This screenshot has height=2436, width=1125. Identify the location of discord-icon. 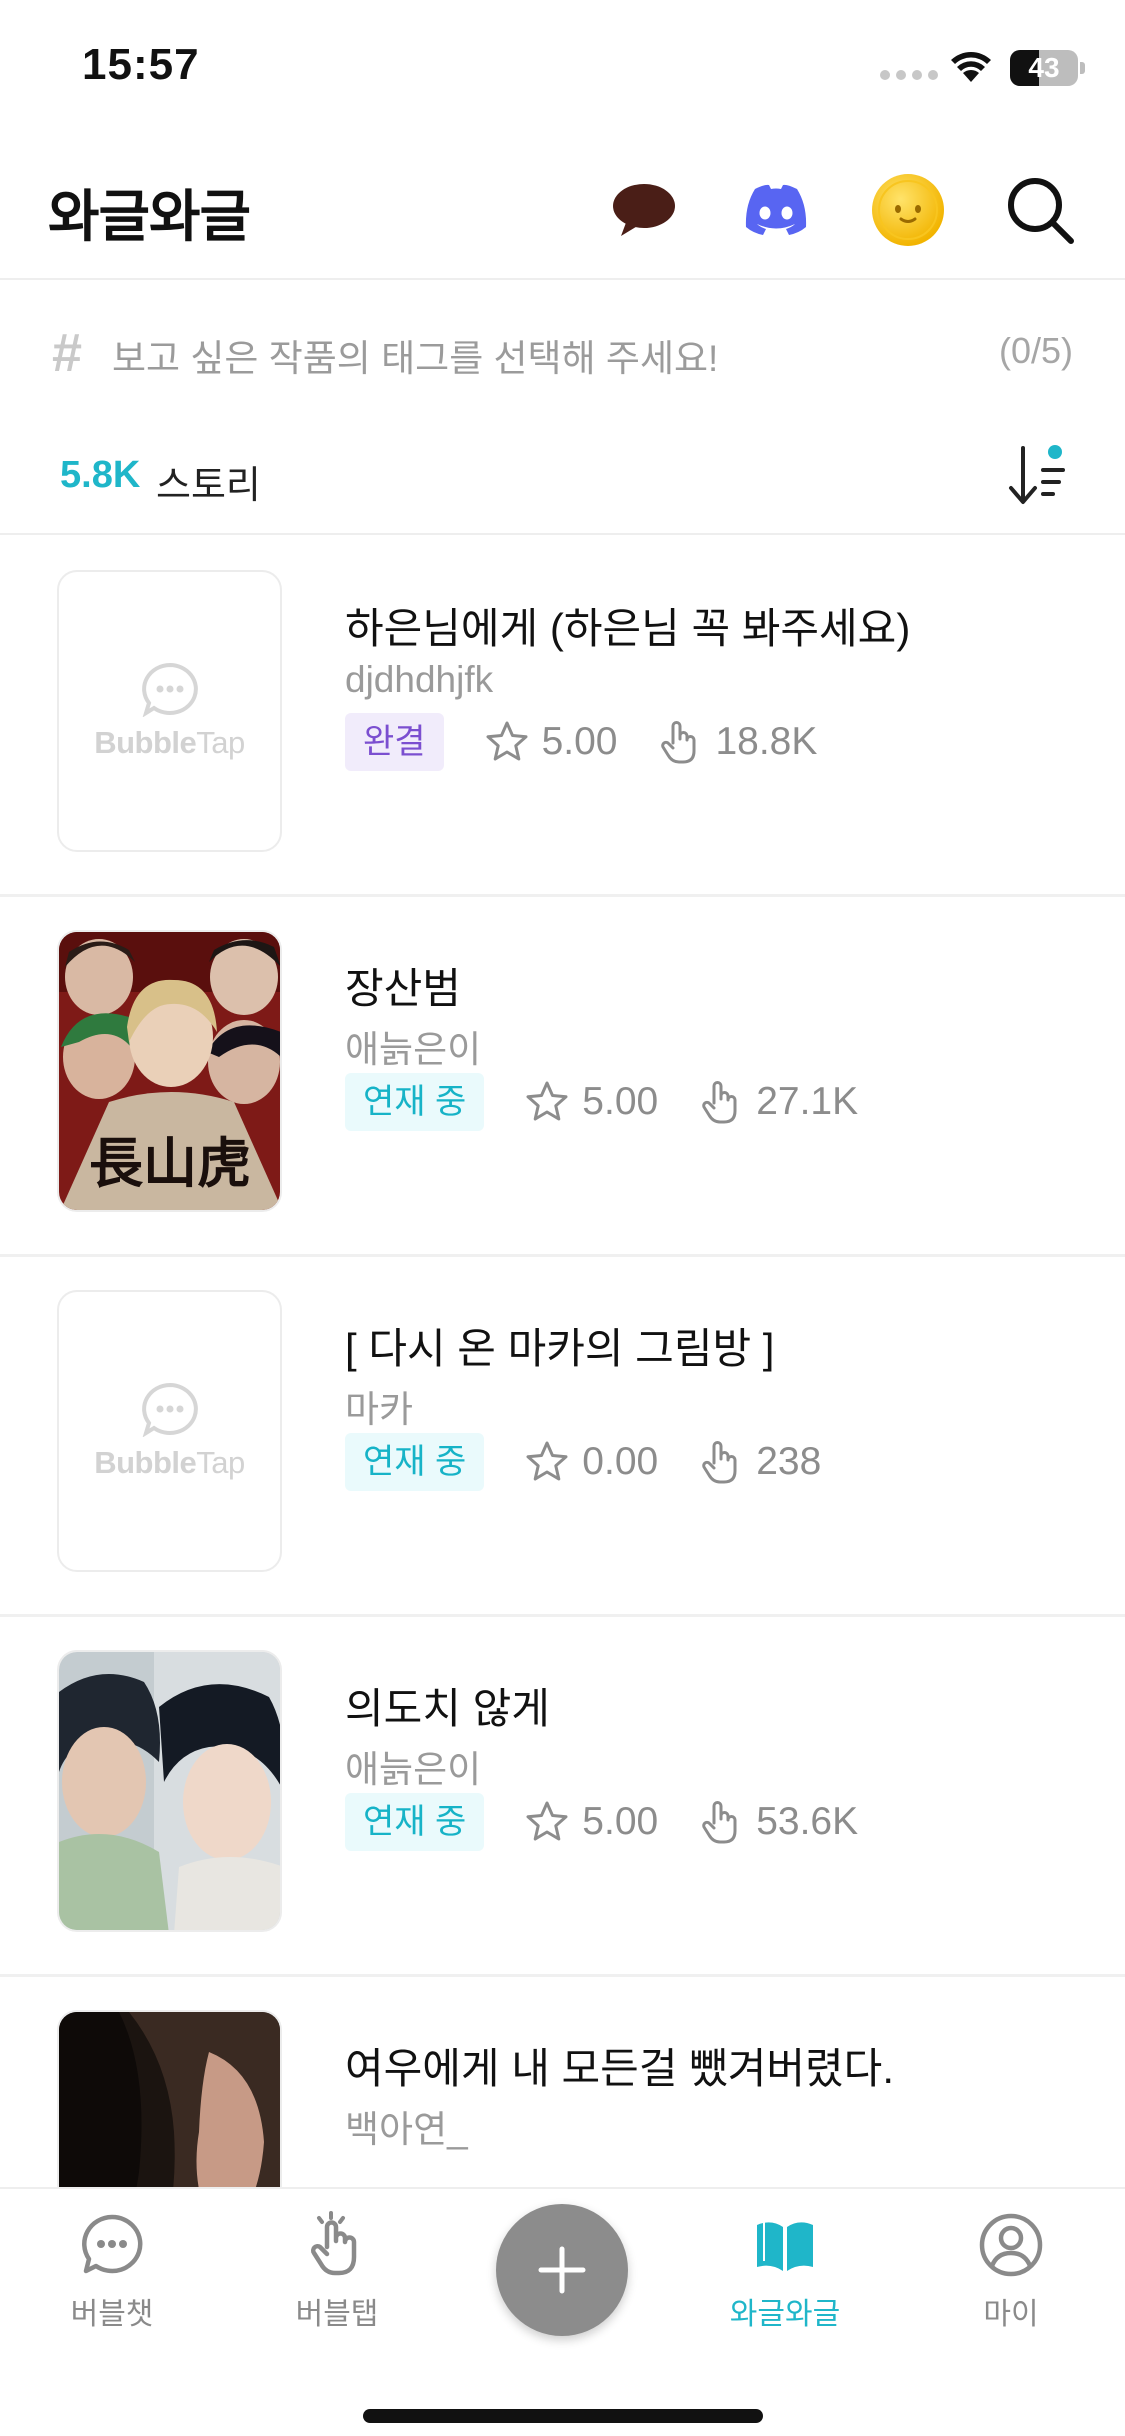
(776, 209).